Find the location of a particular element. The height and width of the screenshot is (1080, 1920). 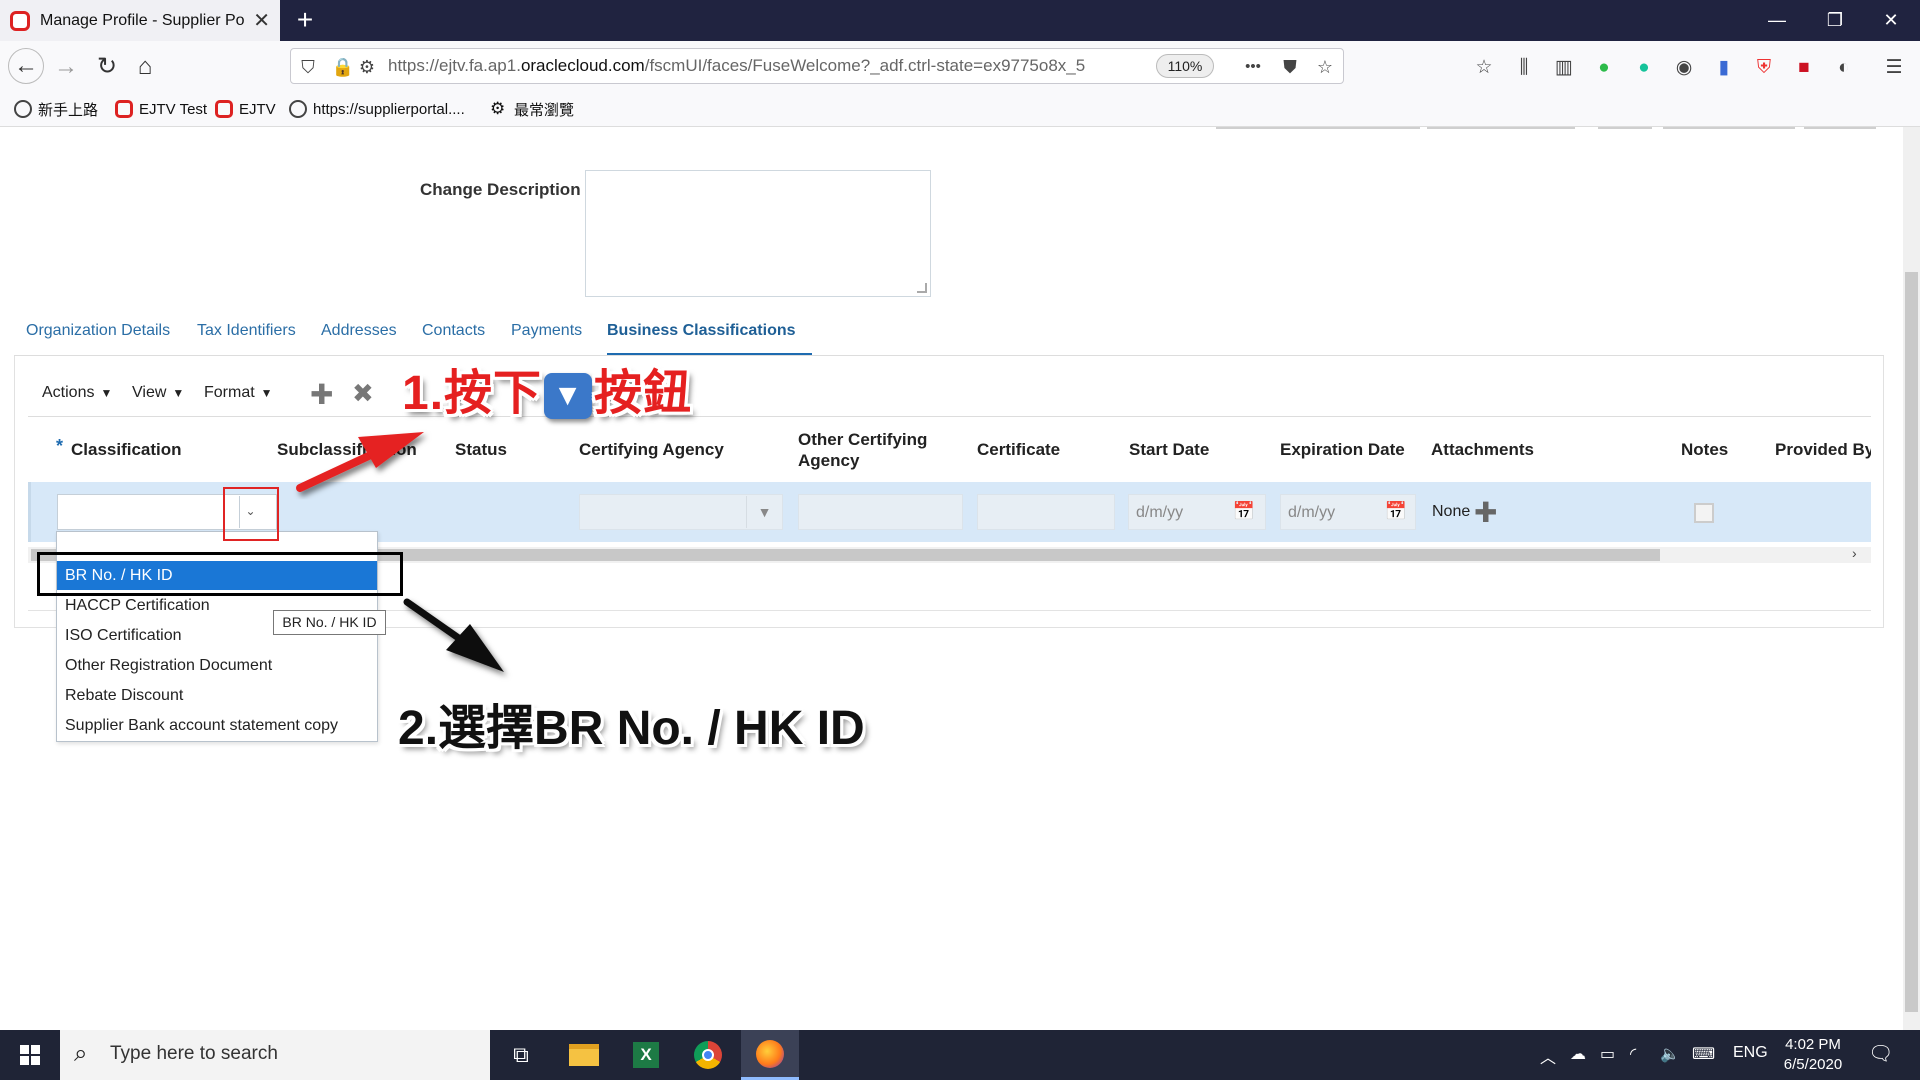

minimize-button: — is located at coordinates (1777, 20).